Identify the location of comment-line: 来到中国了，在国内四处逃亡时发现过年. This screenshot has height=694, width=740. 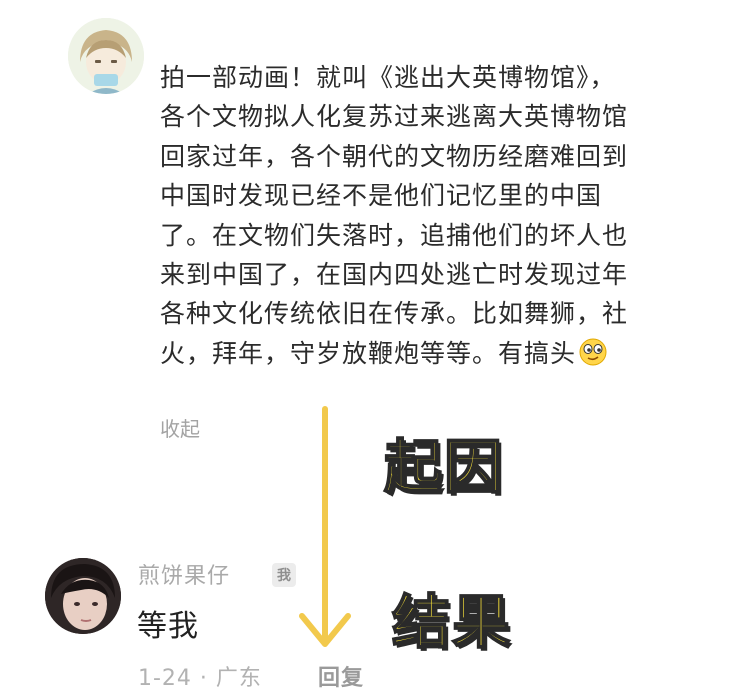
(394, 275).